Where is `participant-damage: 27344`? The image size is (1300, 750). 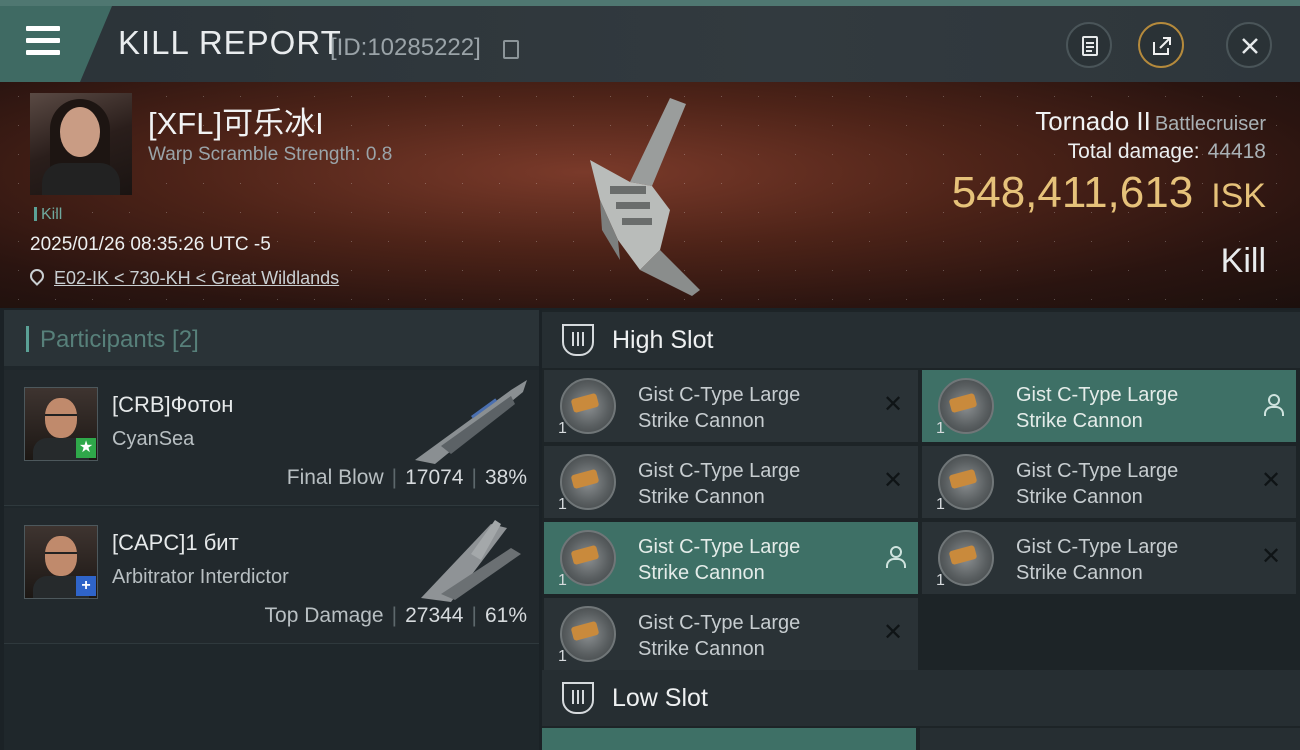 participant-damage: 27344 is located at coordinates (434, 615).